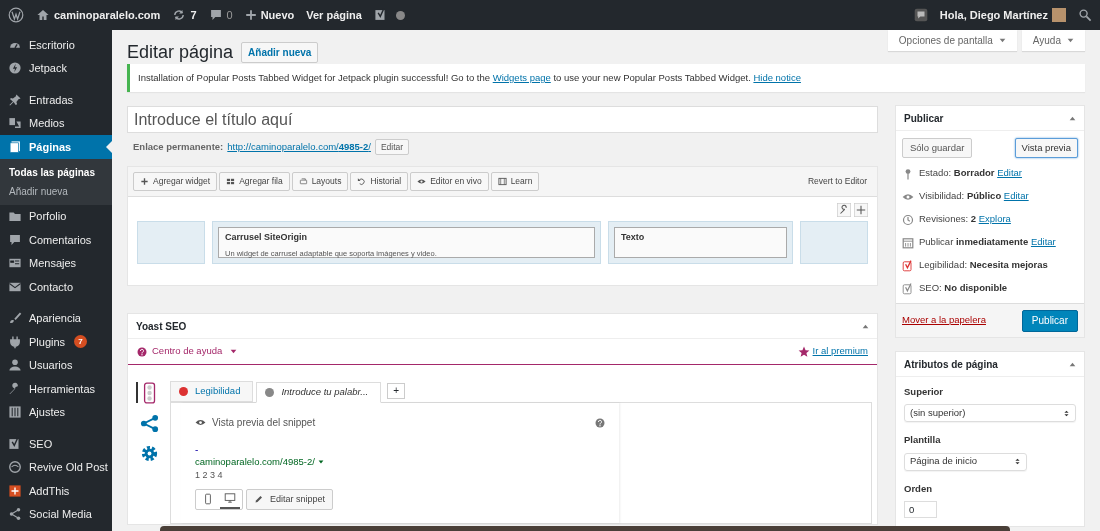 The height and width of the screenshot is (531, 1100). I want to click on chat-icon, so click(920, 15).